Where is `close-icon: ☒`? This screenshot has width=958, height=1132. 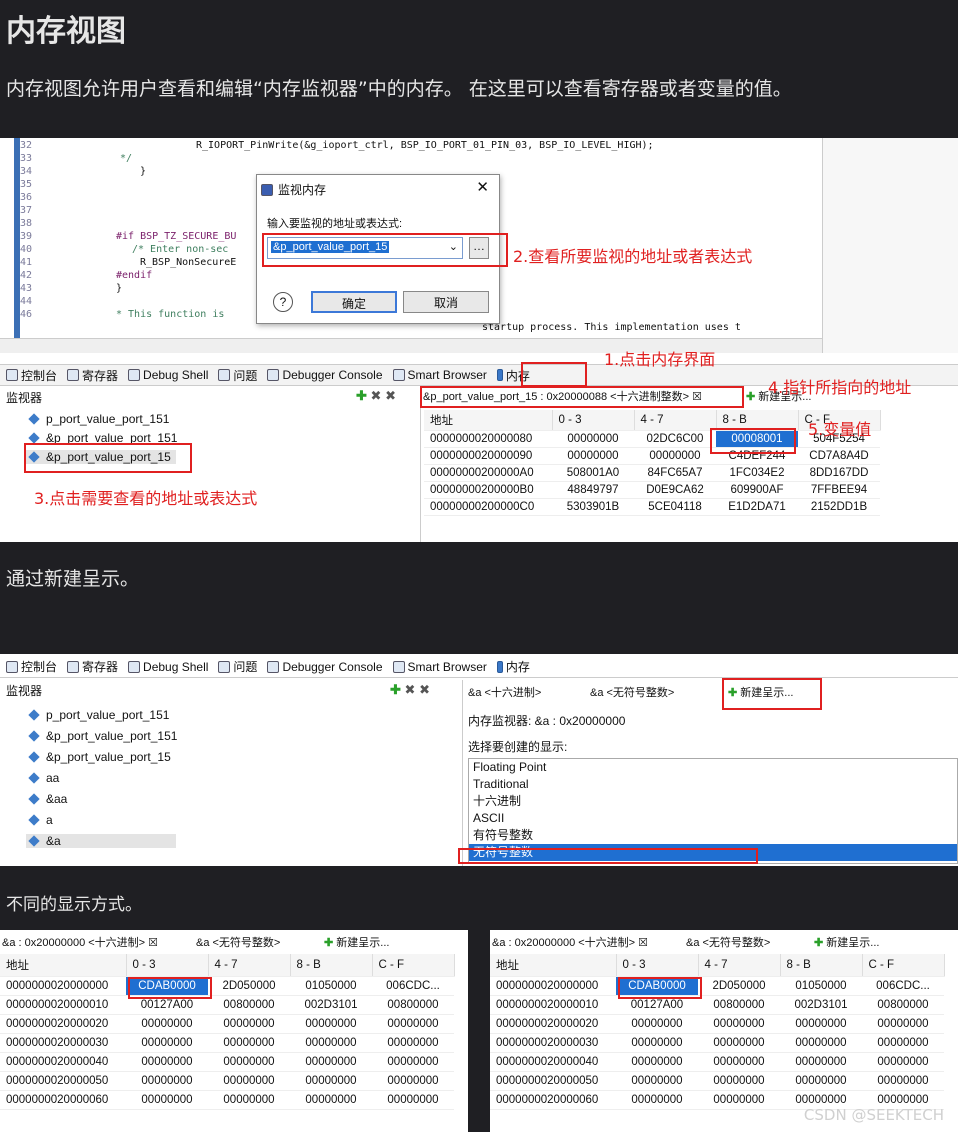 close-icon: ☒ is located at coordinates (153, 943).